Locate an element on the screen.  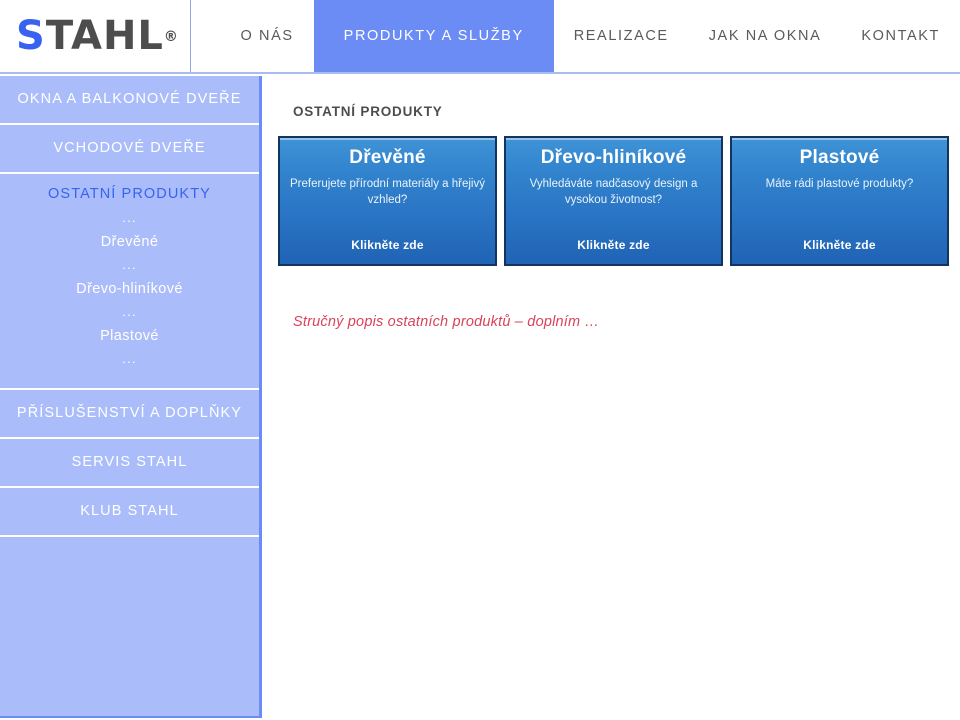
stahl-logo: STAHL® is located at coordinates (97, 36).